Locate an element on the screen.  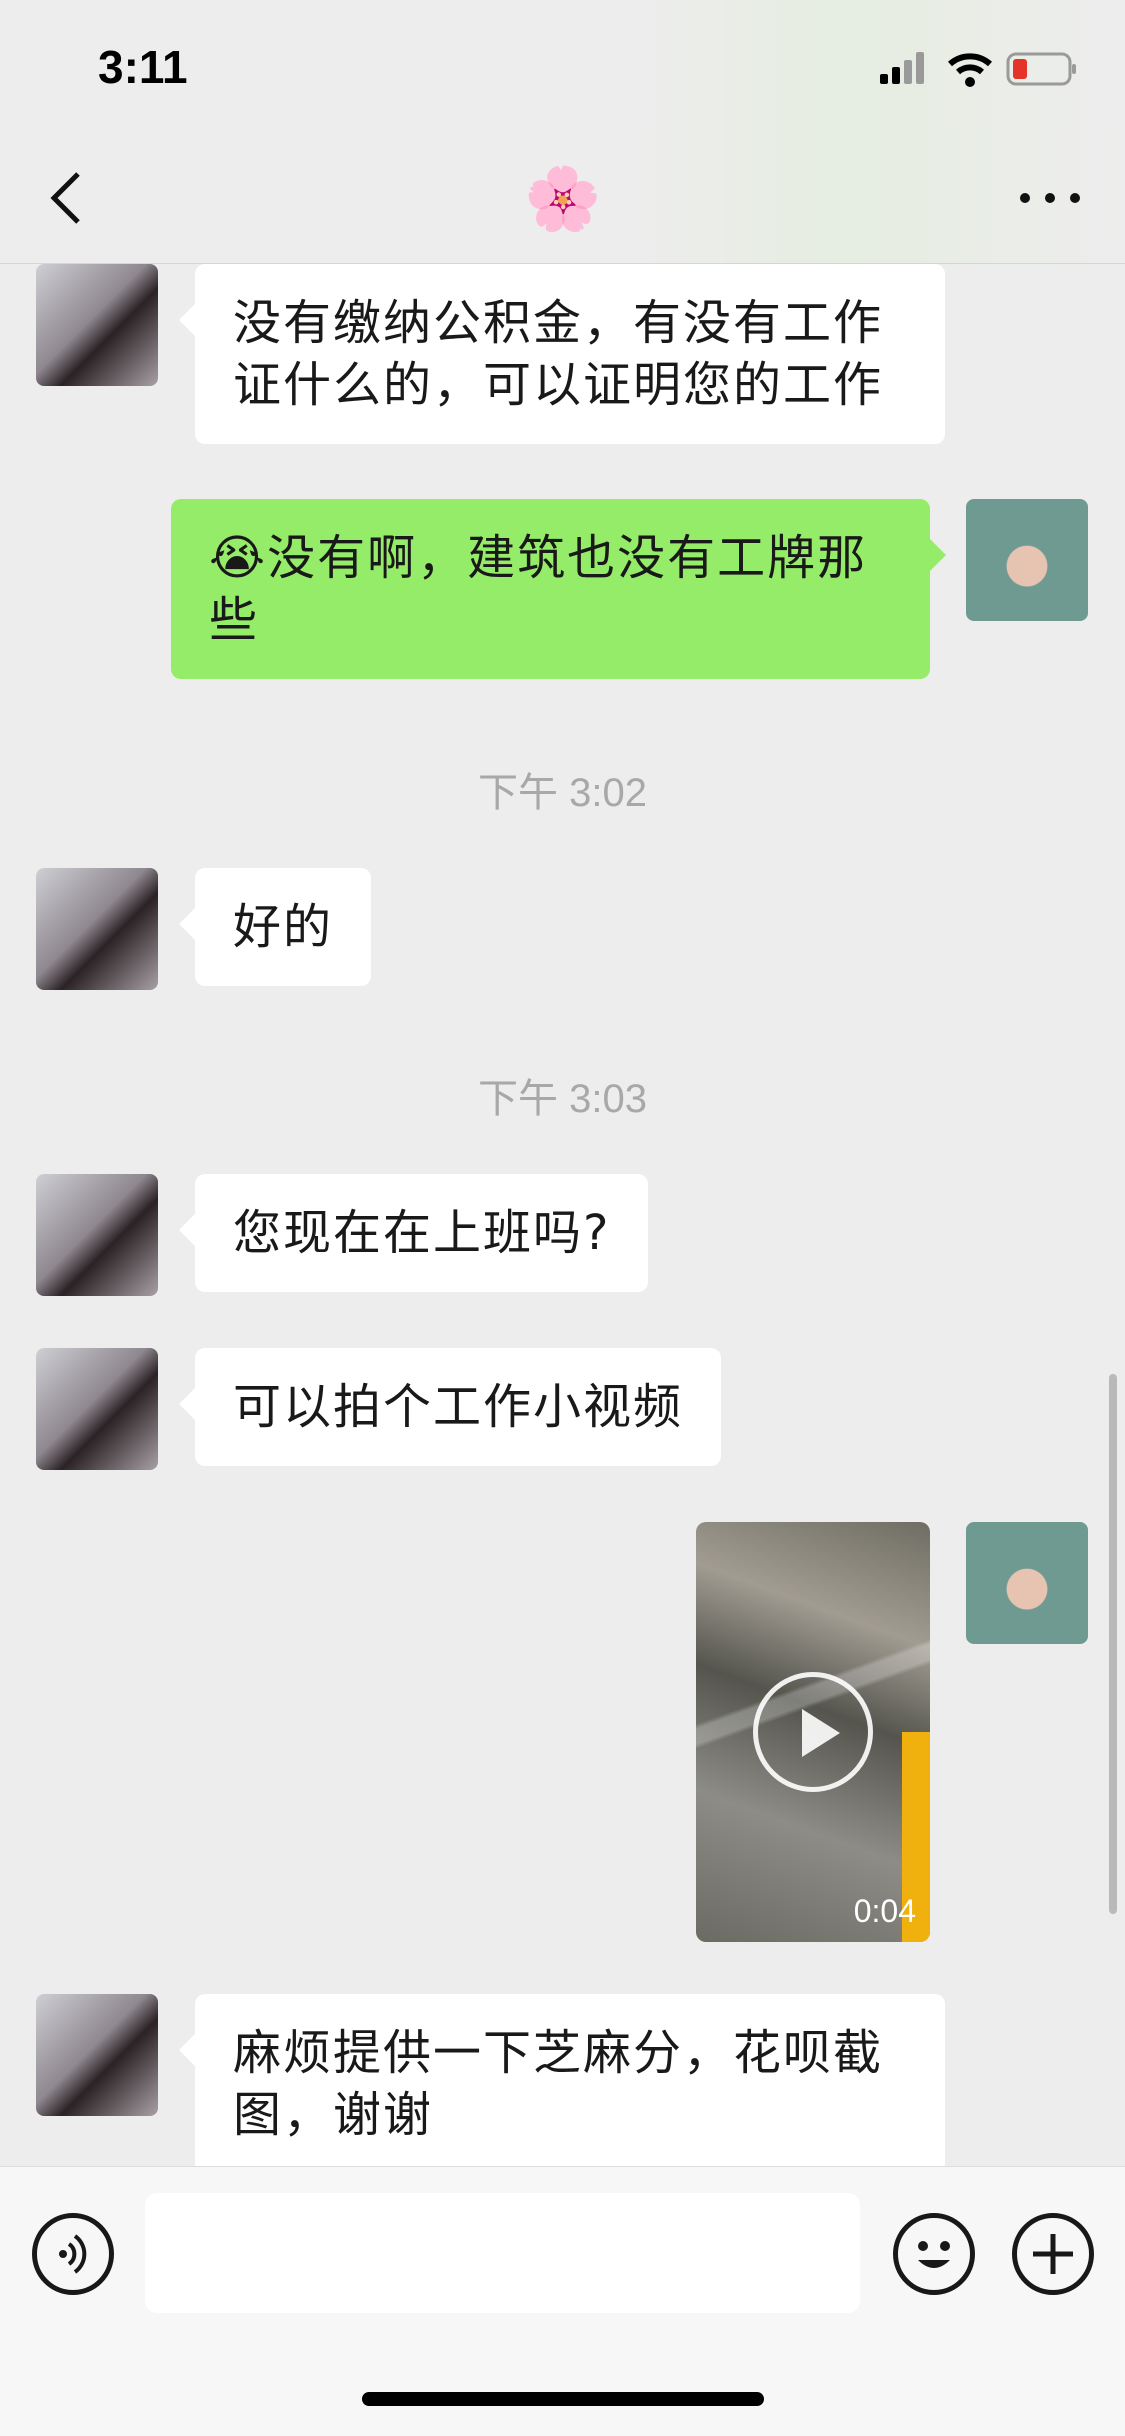
message-bubble-incoming: 好的 is located at coordinates (275, 927).